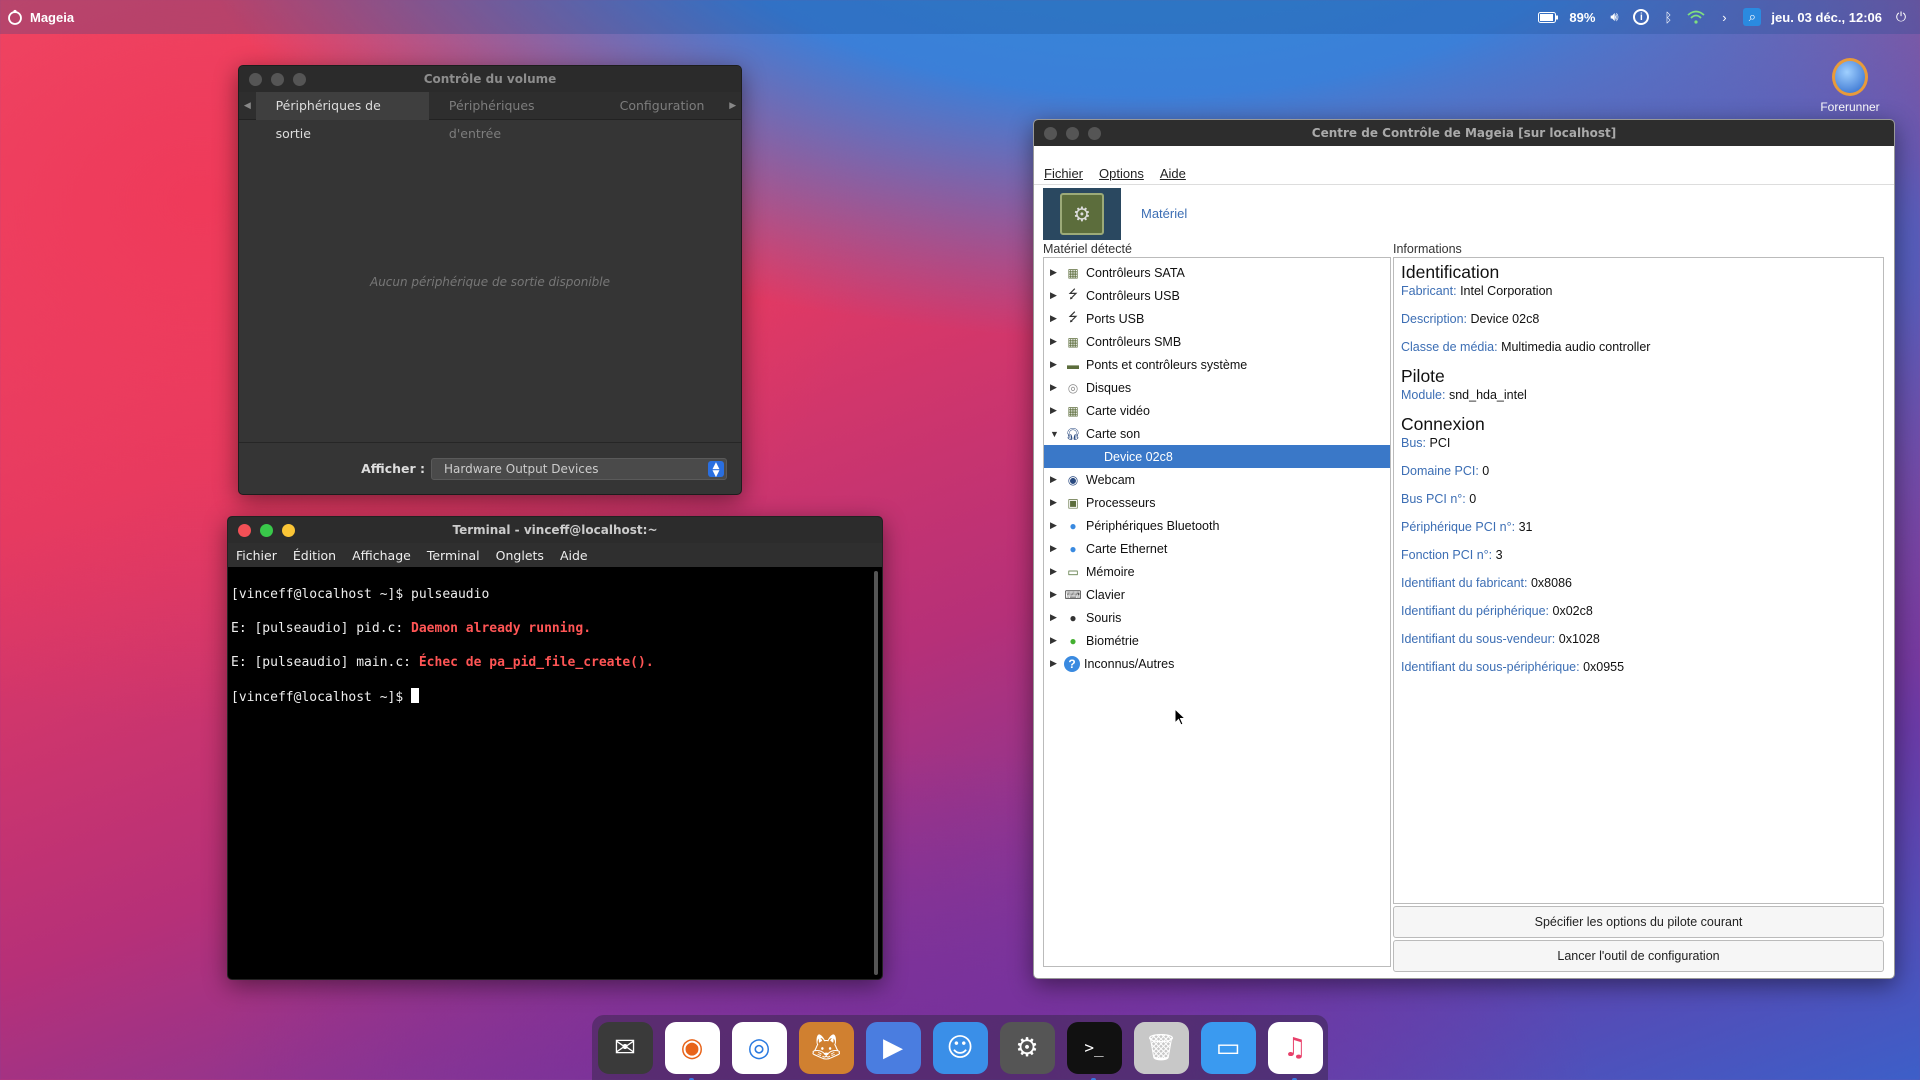  What do you see at coordinates (759, 1047) in the screenshot?
I see `browser-icon: ◎` at bounding box center [759, 1047].